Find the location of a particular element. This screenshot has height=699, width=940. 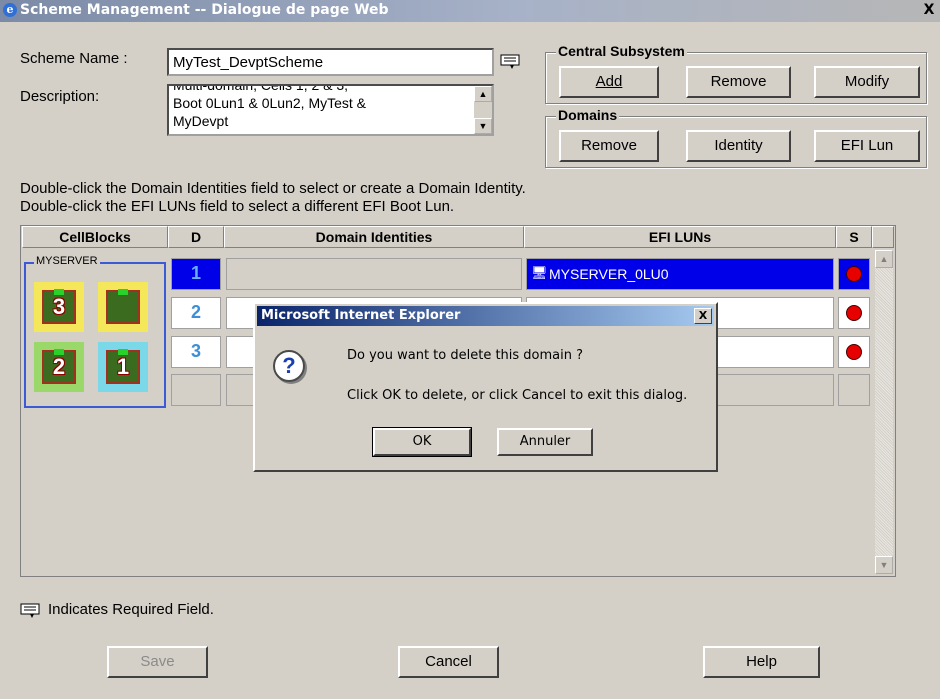

cell-1: 1 is located at coordinates (123, 367).